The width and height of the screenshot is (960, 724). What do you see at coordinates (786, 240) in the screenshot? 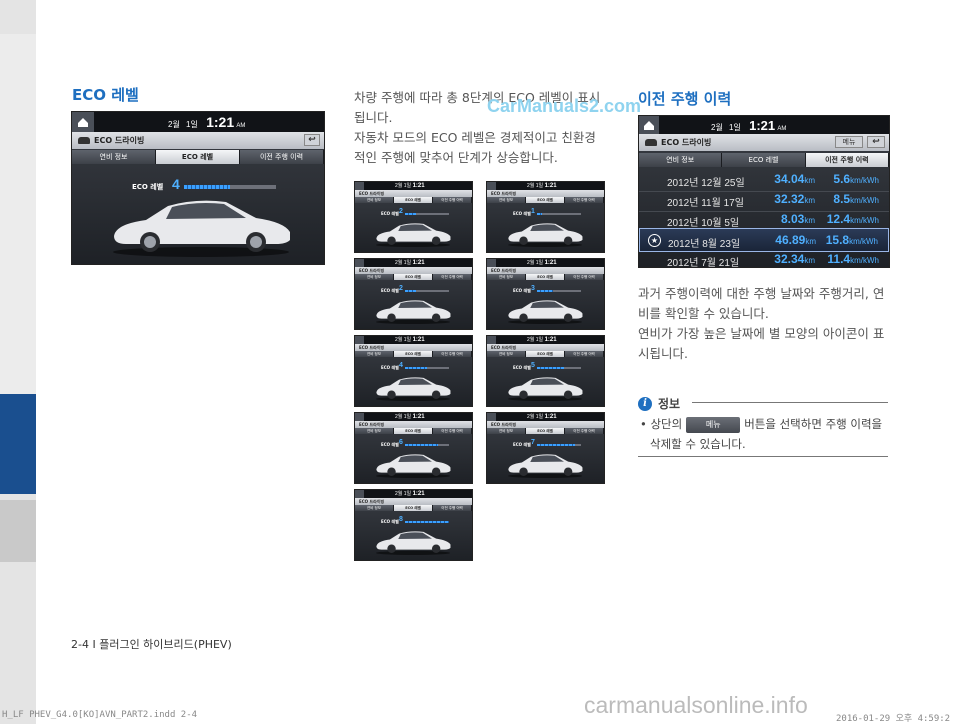
I see `row-distance: 46.89km` at bounding box center [786, 240].